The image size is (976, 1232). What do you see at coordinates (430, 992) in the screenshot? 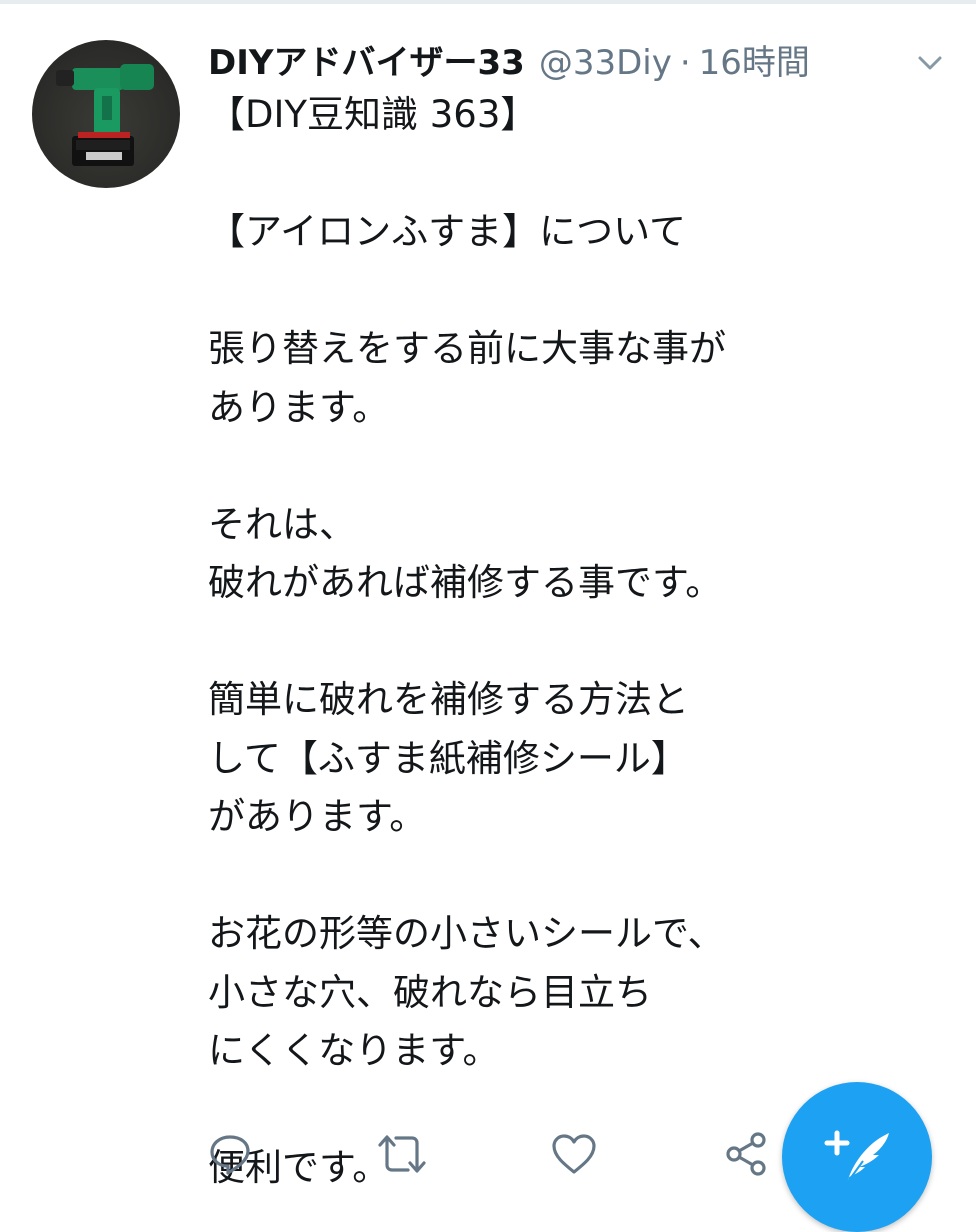
I see `tweet-text-line: 小さな穴、破れなら目立ち` at bounding box center [430, 992].